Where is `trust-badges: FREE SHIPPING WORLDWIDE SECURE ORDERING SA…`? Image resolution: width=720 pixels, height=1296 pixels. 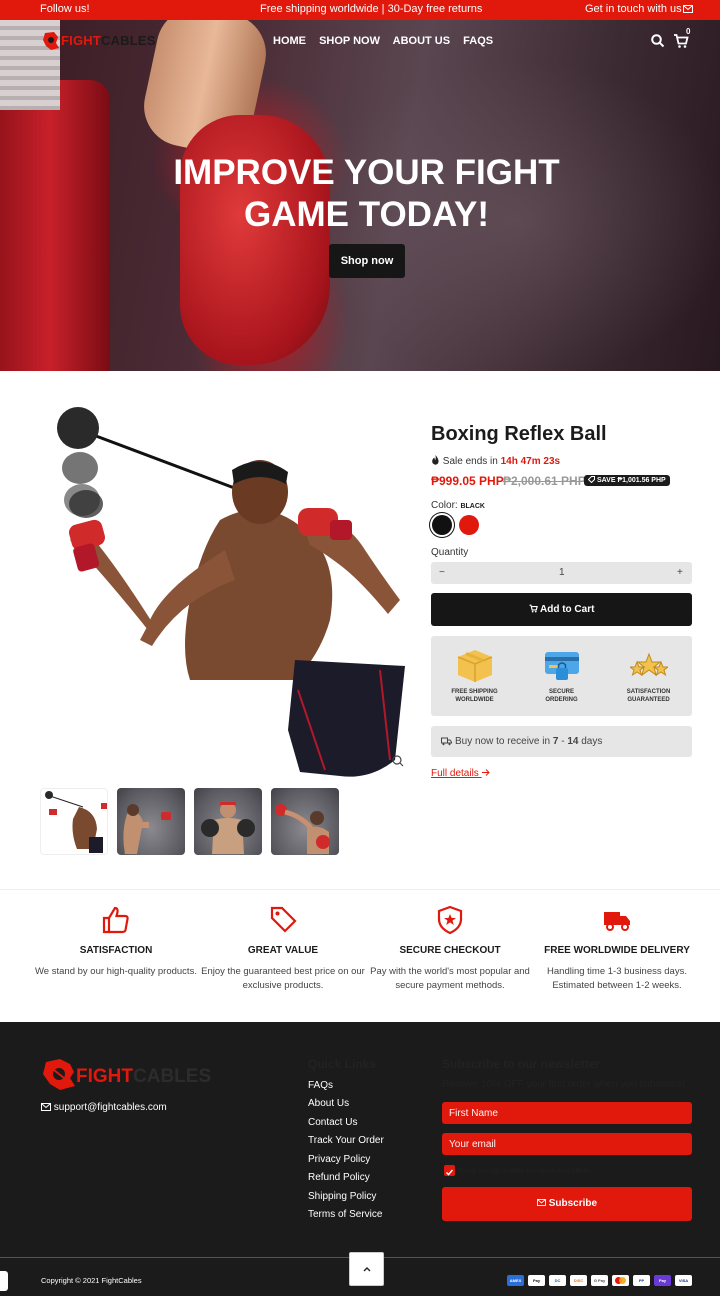
trust-badges: FREE SHIPPING WORLDWIDE SECURE ORDERING SA… is located at coordinates (561, 676).